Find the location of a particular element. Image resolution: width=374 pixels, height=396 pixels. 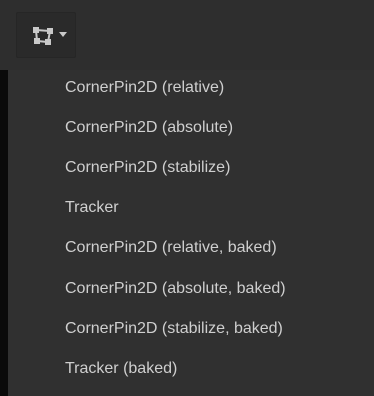

menu-item-cornerpin2d-absolute: CornerPin2D (absolute) is located at coordinates (149, 128).